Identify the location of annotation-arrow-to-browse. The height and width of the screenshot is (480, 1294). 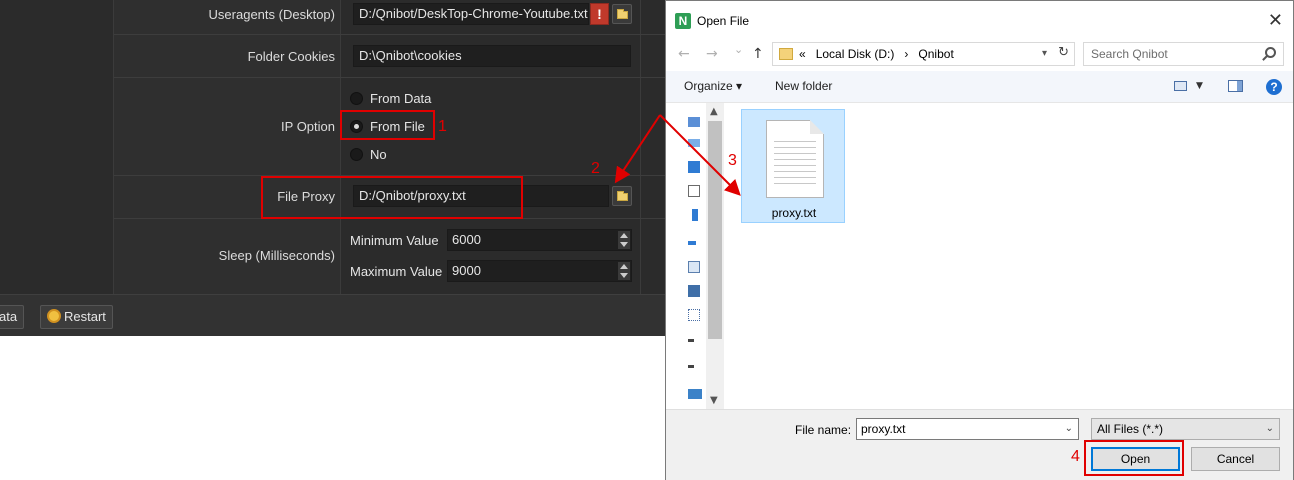
(637, 149).